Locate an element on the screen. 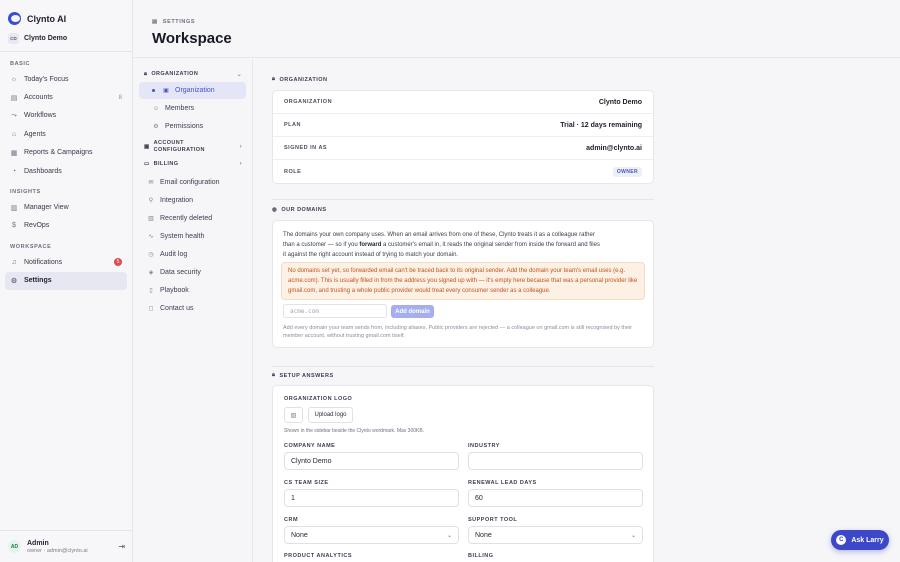 The image size is (900, 562). subnav-item-label: System health is located at coordinates (182, 236).